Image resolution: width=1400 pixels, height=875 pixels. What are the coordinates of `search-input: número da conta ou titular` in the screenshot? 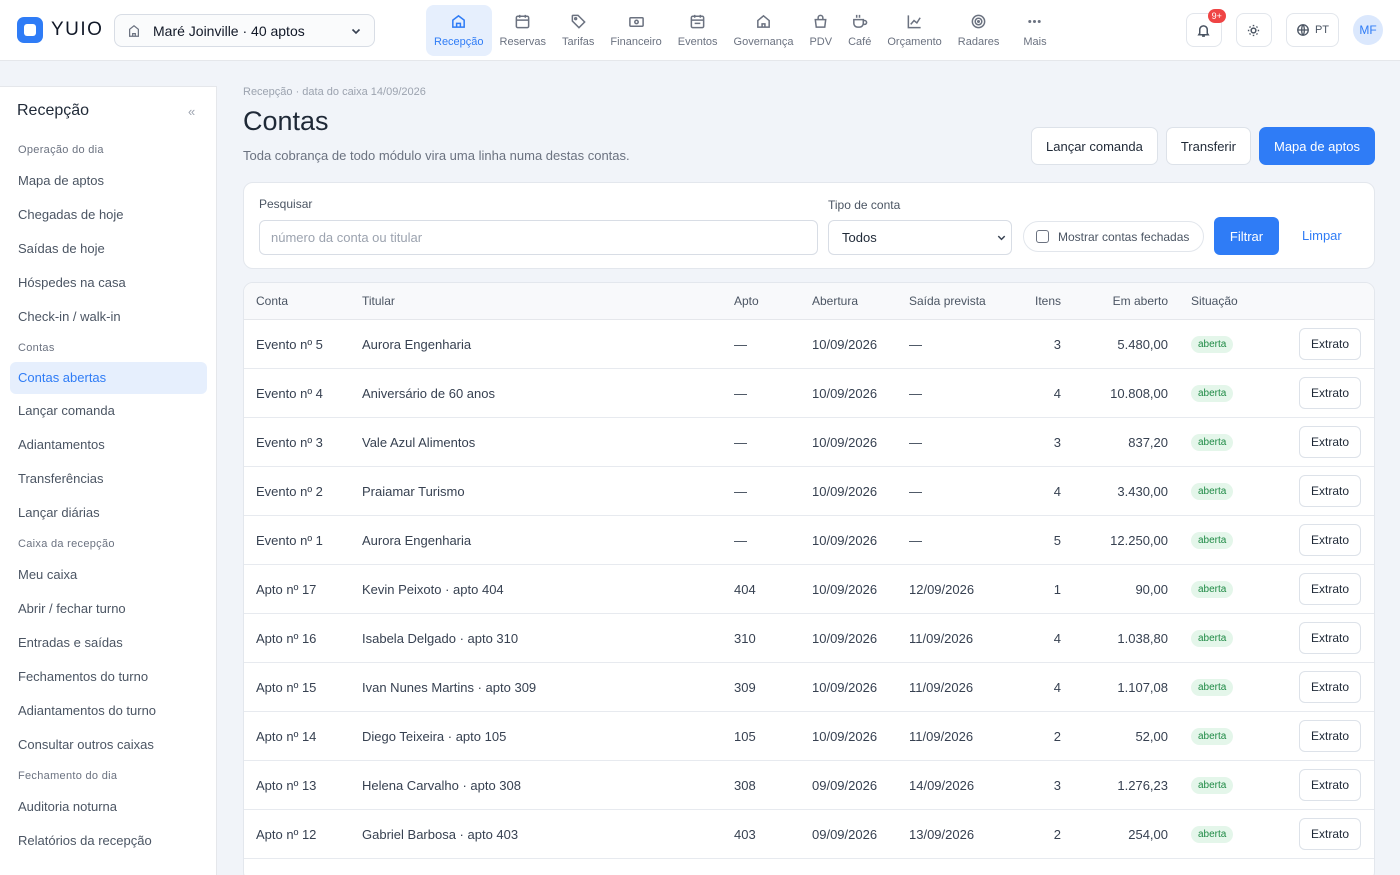 It's located at (538, 237).